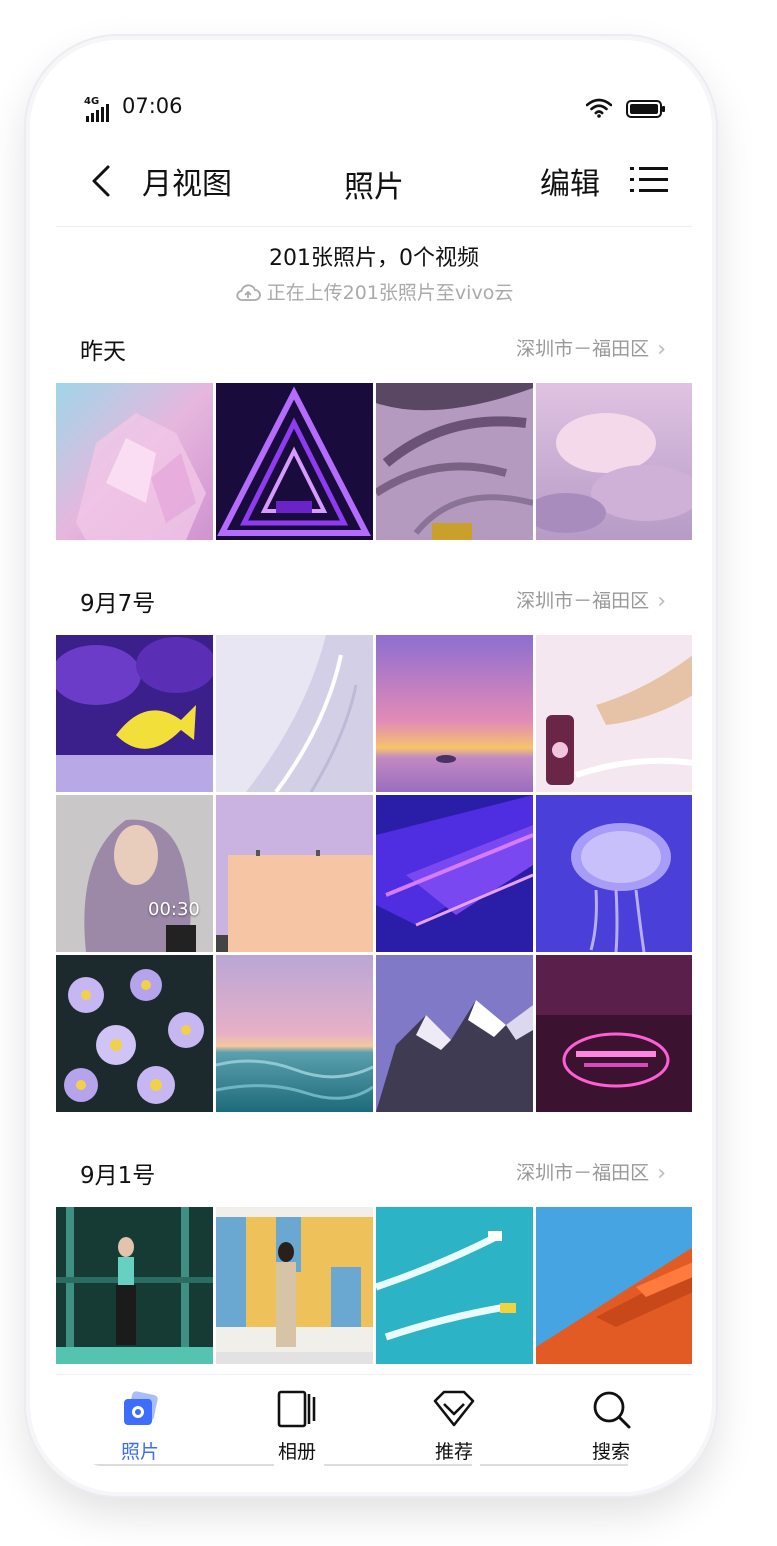 The image size is (777, 1546). Describe the element at coordinates (454, 1408) in the screenshot. I see `recommend-icon` at that location.